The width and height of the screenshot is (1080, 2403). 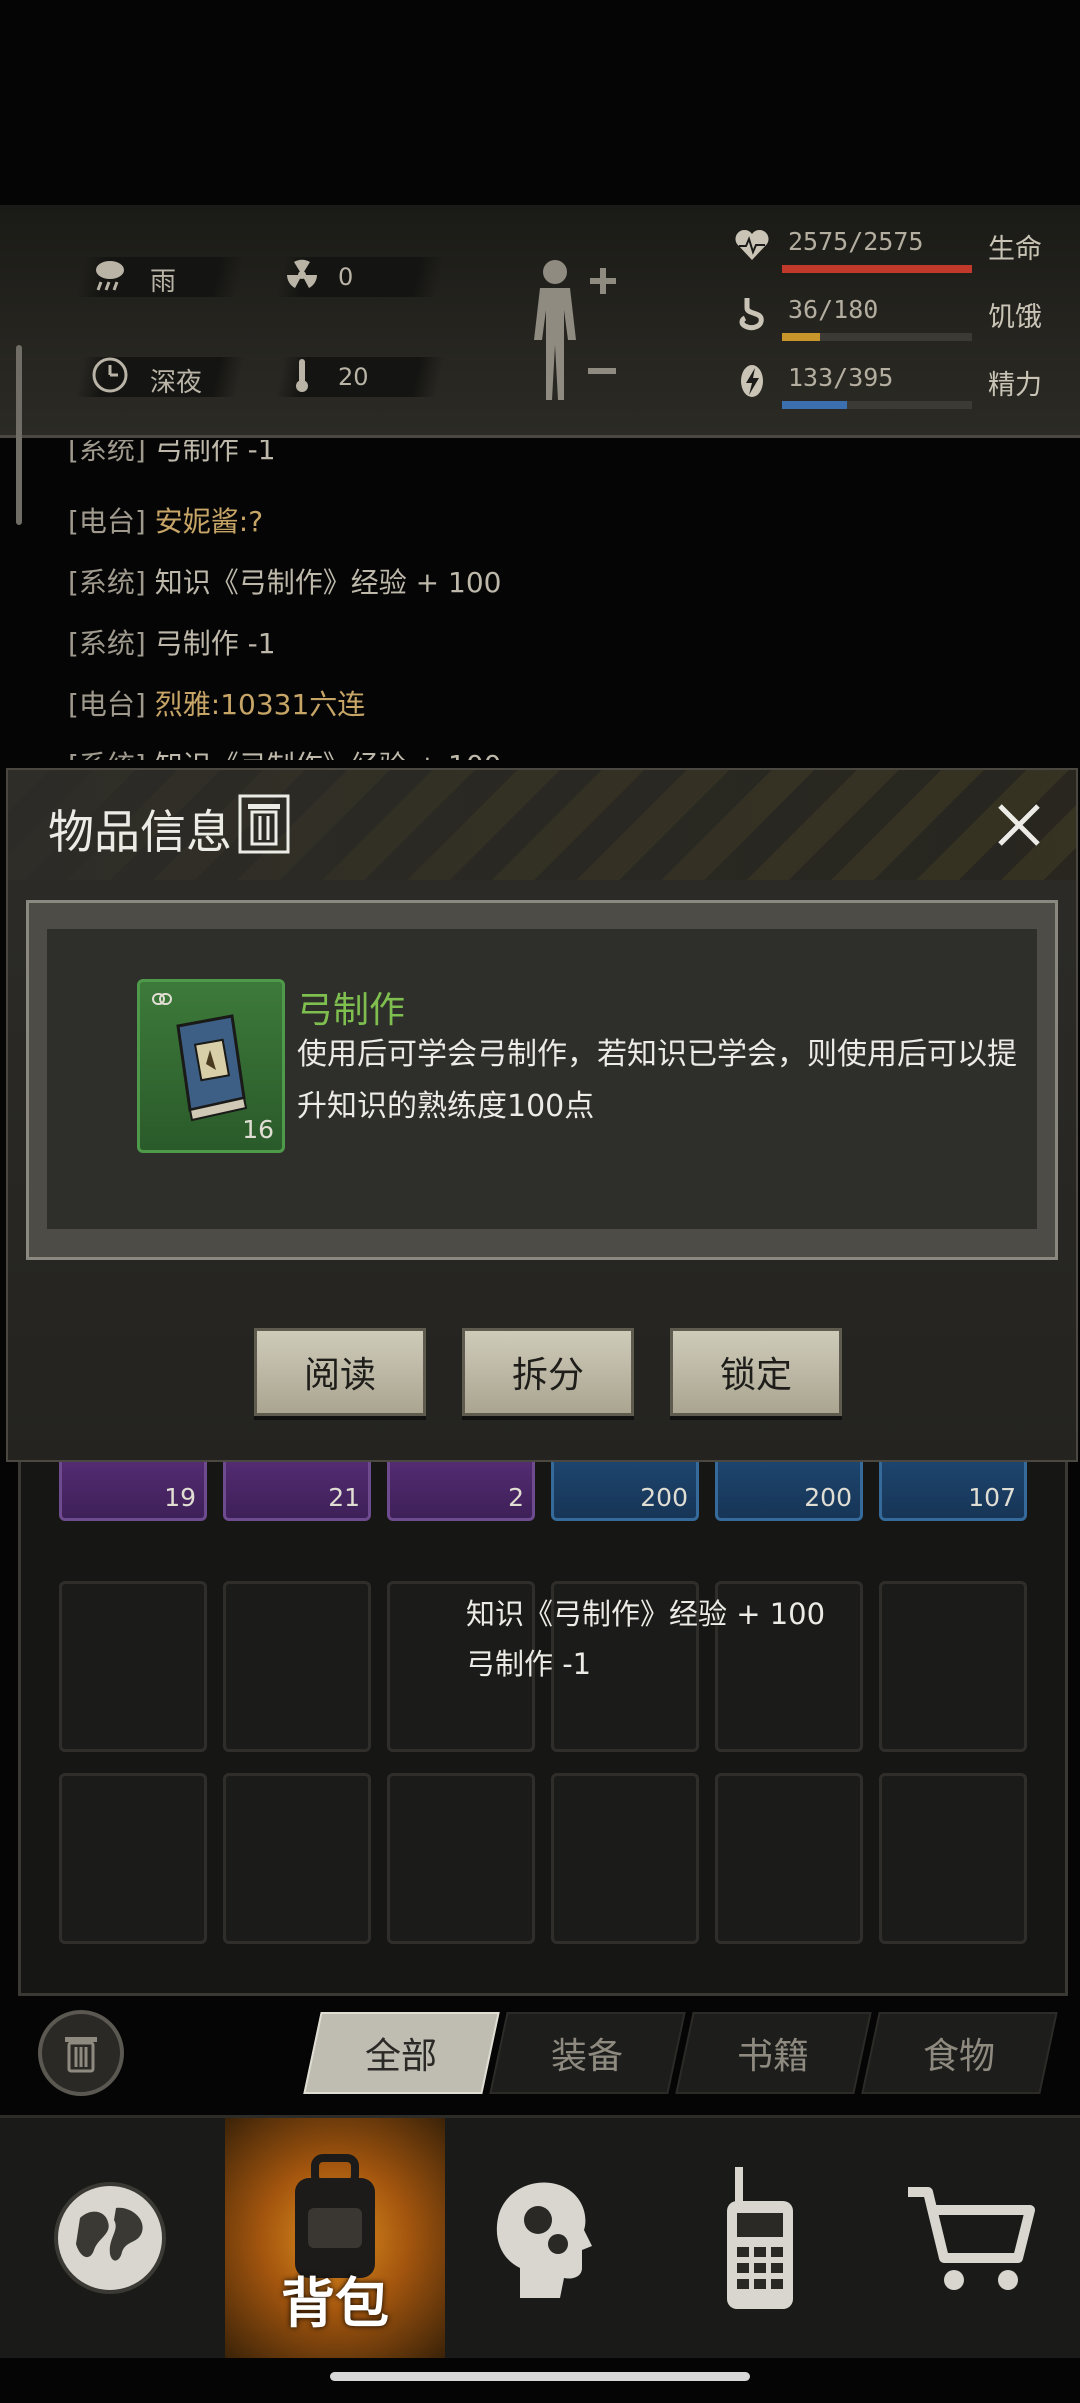 I want to click on hunger-bar-fill, so click(x=801, y=337).